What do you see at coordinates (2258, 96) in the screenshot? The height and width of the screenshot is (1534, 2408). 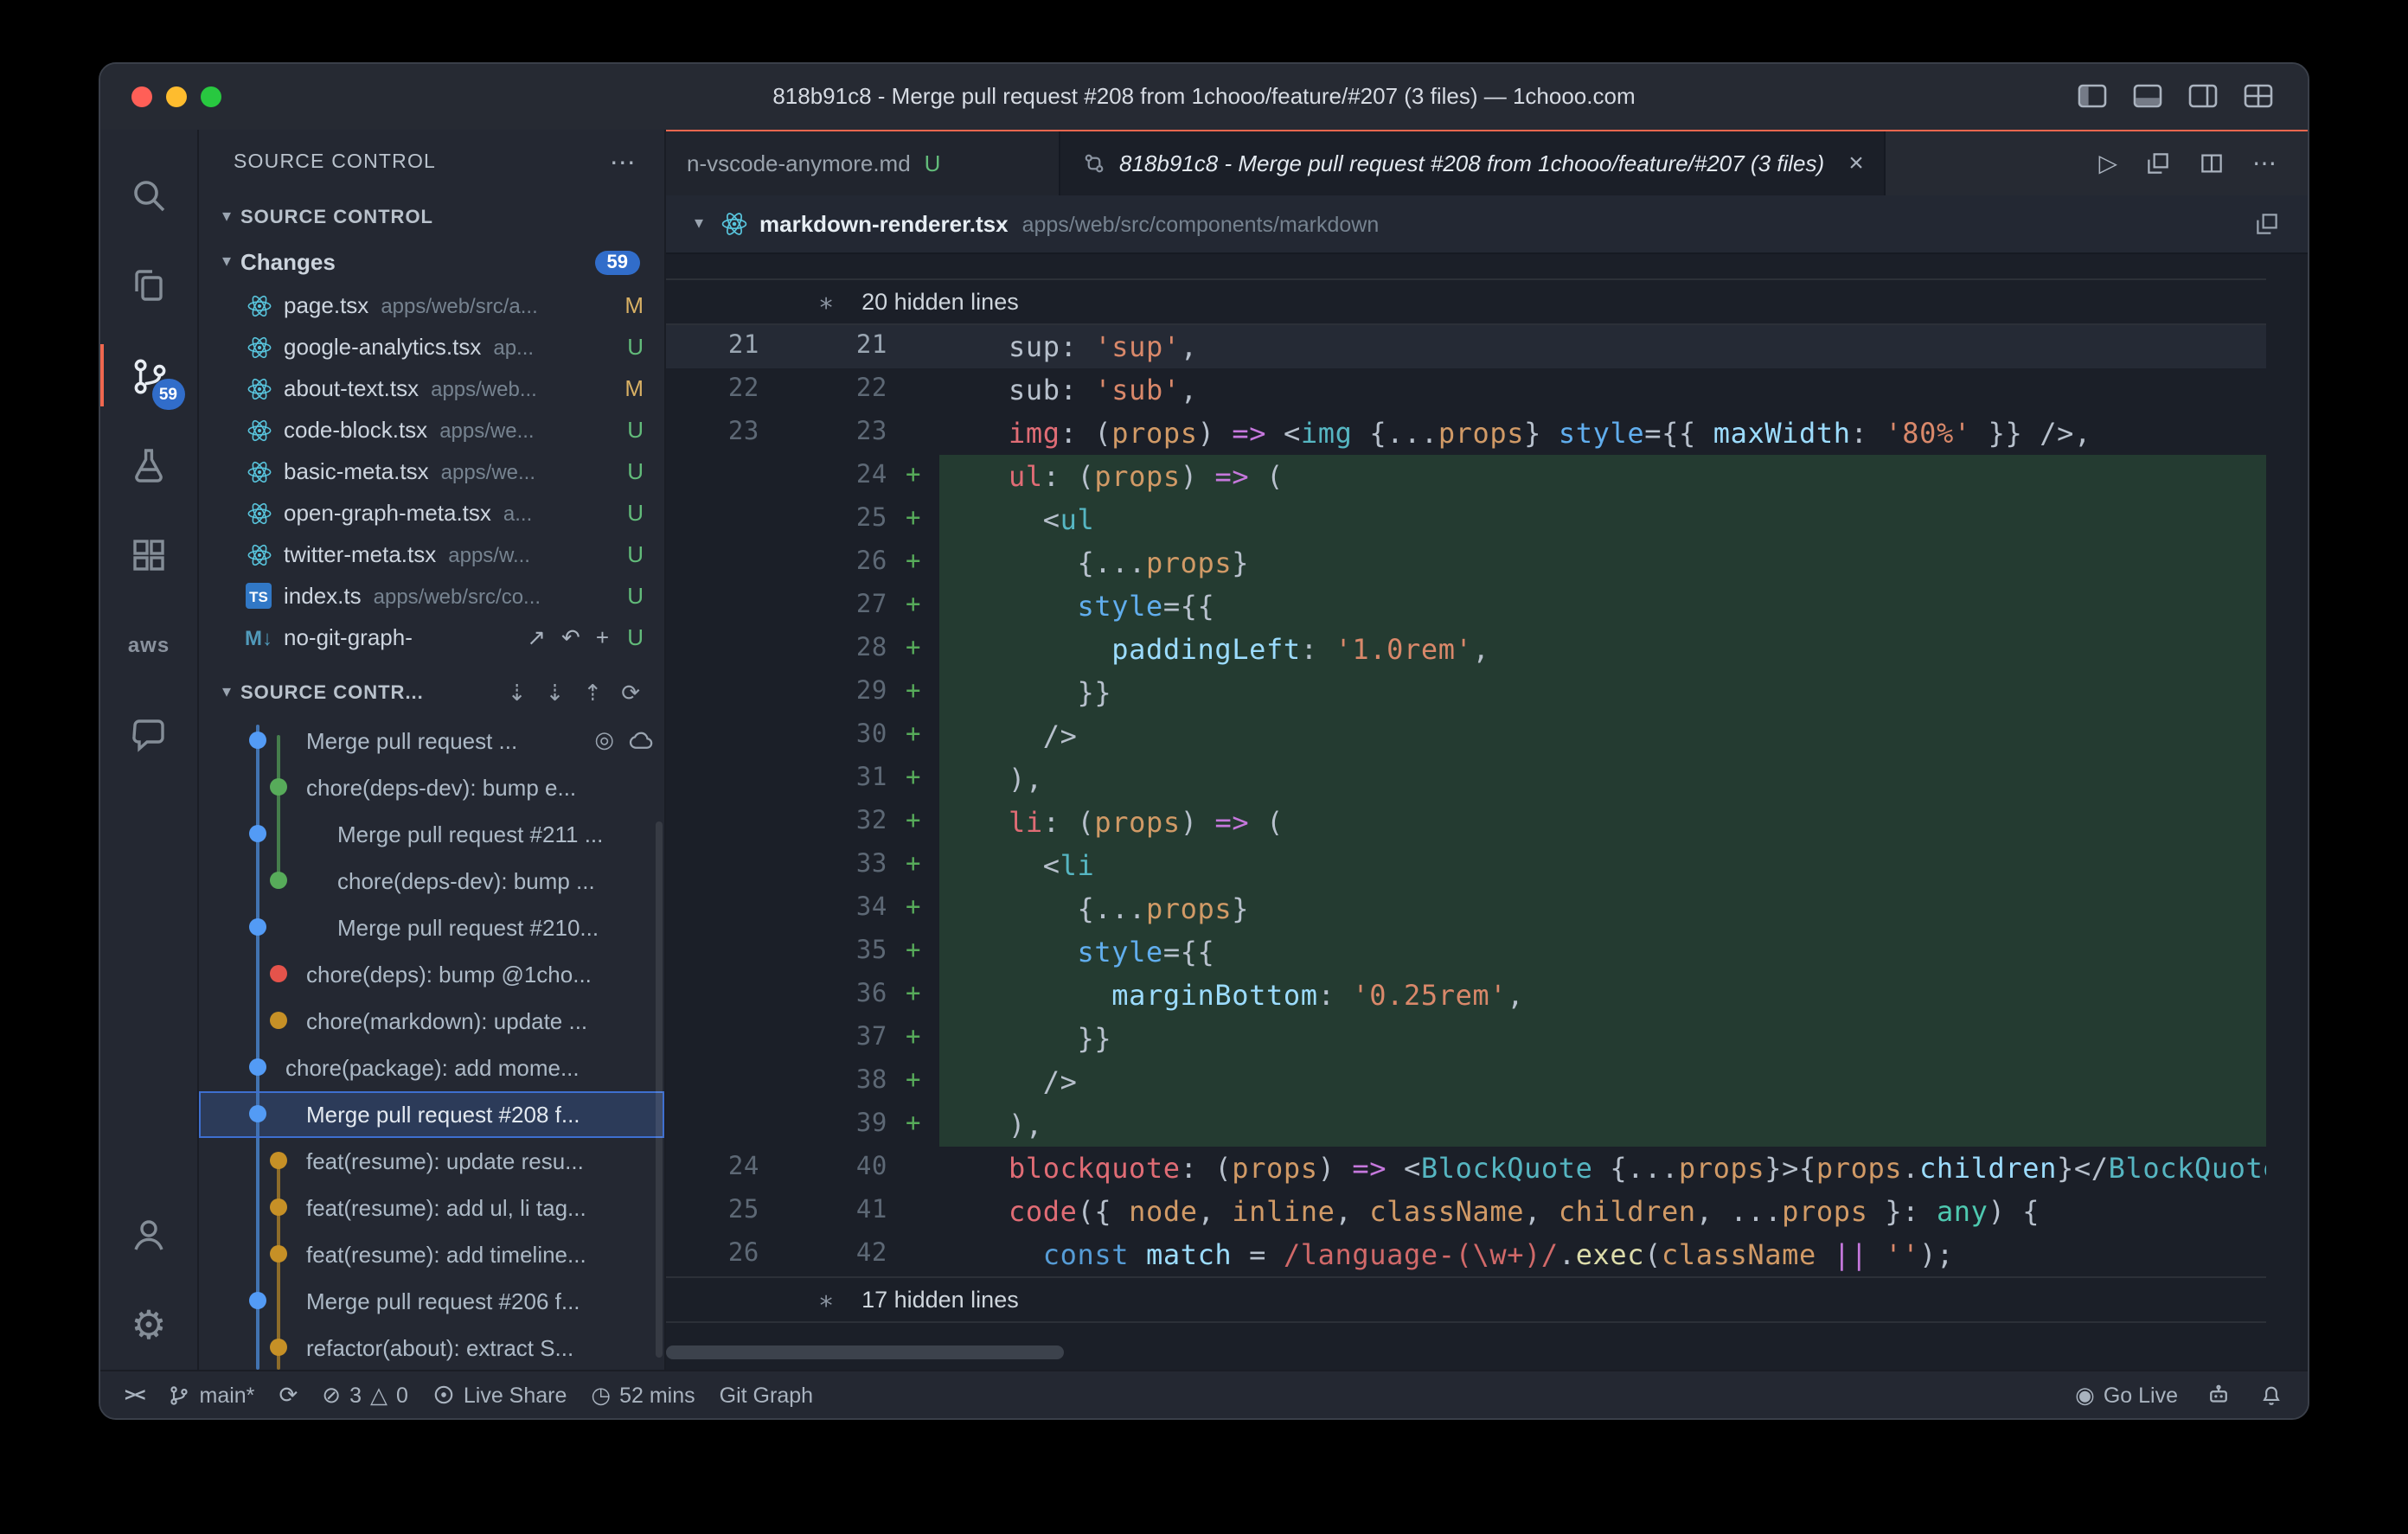 I see `customize-layout-icon` at bounding box center [2258, 96].